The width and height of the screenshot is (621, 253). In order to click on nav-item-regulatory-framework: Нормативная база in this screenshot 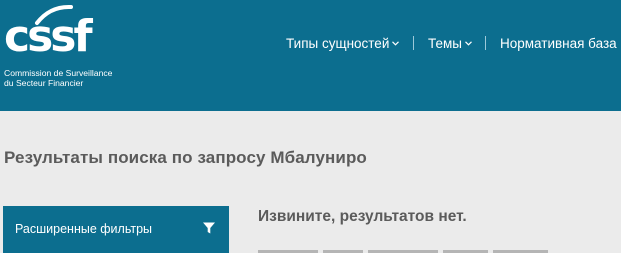, I will do `click(558, 43)`.